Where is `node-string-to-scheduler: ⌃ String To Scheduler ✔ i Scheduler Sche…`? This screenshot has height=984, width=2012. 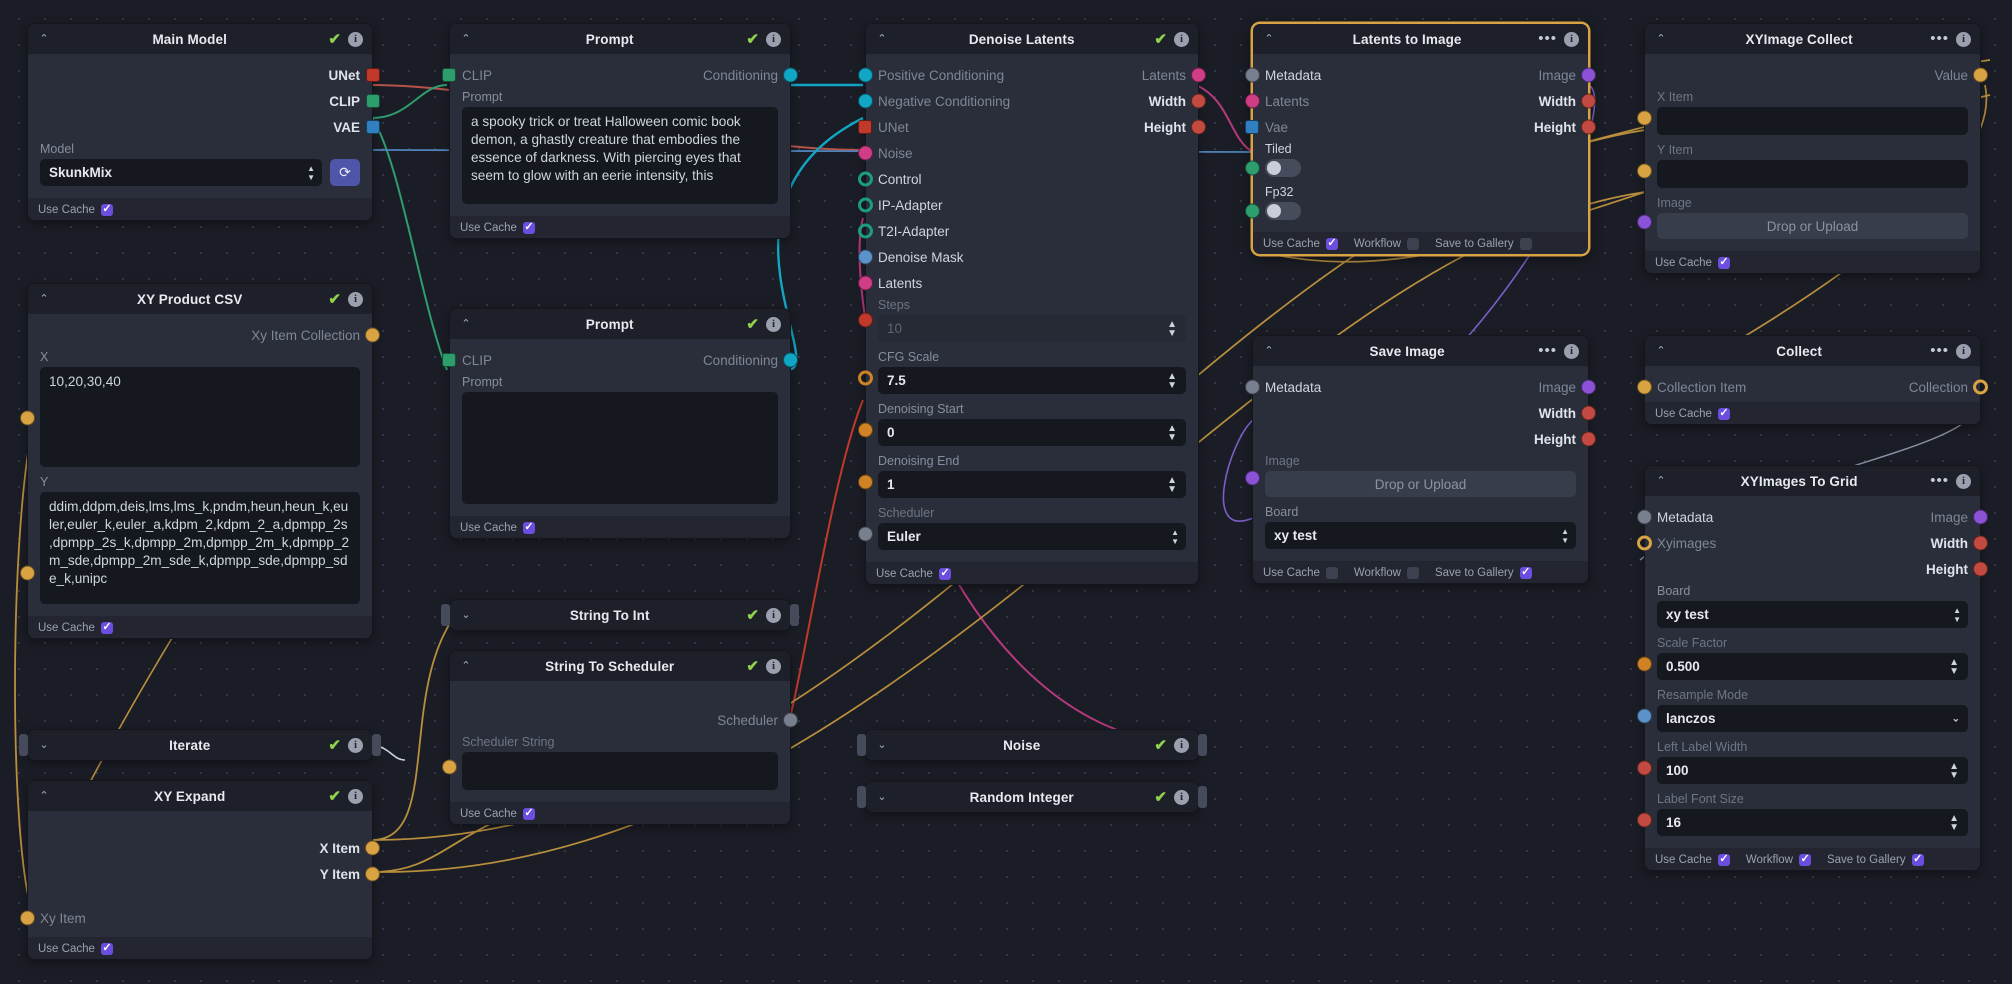
node-string-to-scheduler: ⌃ String To Scheduler ✔ i Scheduler Sche… is located at coordinates (620, 737).